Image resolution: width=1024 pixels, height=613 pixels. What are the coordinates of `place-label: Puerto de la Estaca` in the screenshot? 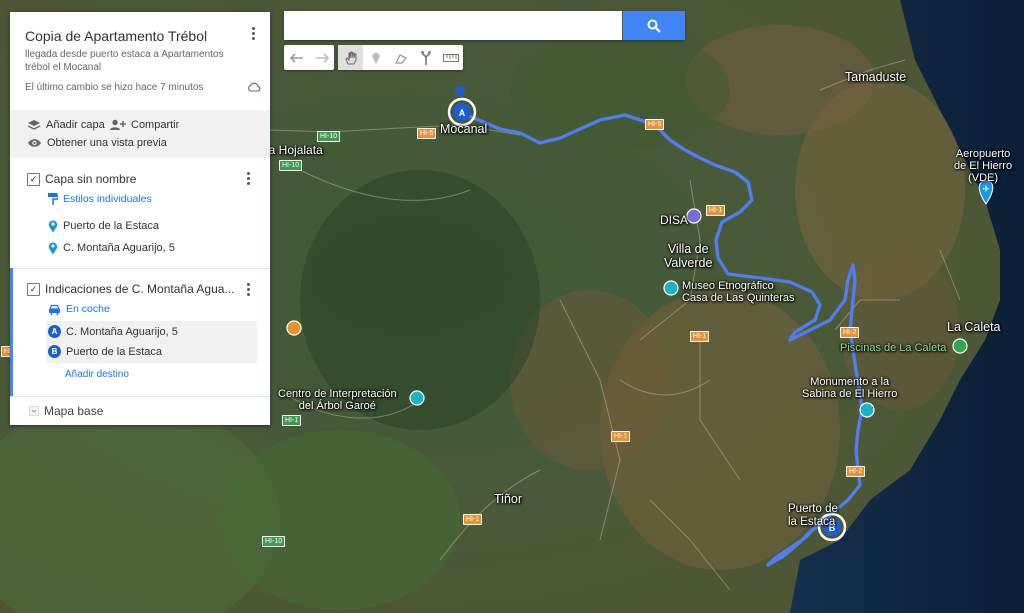 It's located at (813, 515).